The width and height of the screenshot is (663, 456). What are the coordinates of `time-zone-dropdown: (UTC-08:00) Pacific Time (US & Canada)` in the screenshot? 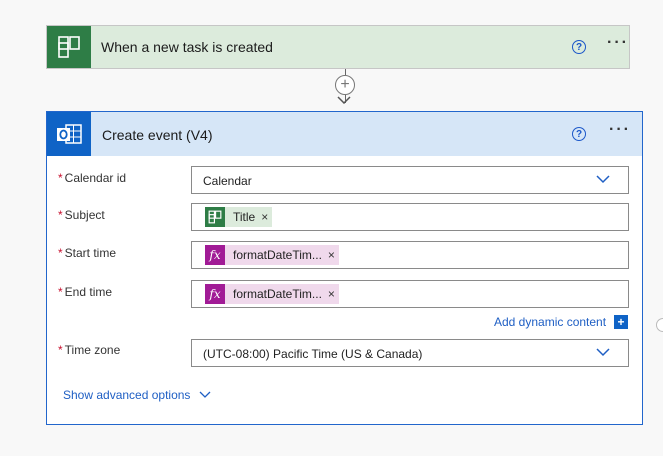 It's located at (410, 353).